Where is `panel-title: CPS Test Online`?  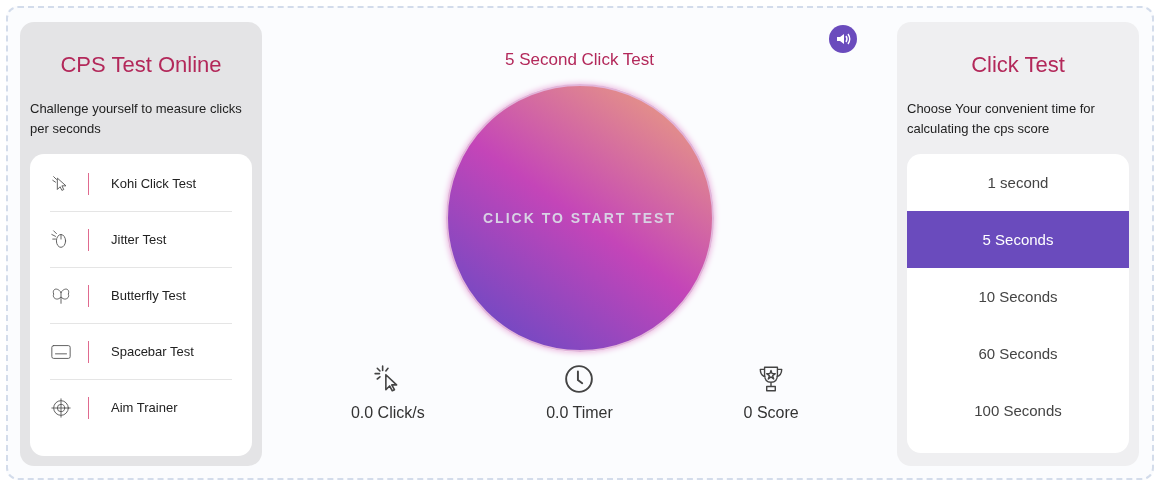
panel-title: CPS Test Online is located at coordinates (141, 65).